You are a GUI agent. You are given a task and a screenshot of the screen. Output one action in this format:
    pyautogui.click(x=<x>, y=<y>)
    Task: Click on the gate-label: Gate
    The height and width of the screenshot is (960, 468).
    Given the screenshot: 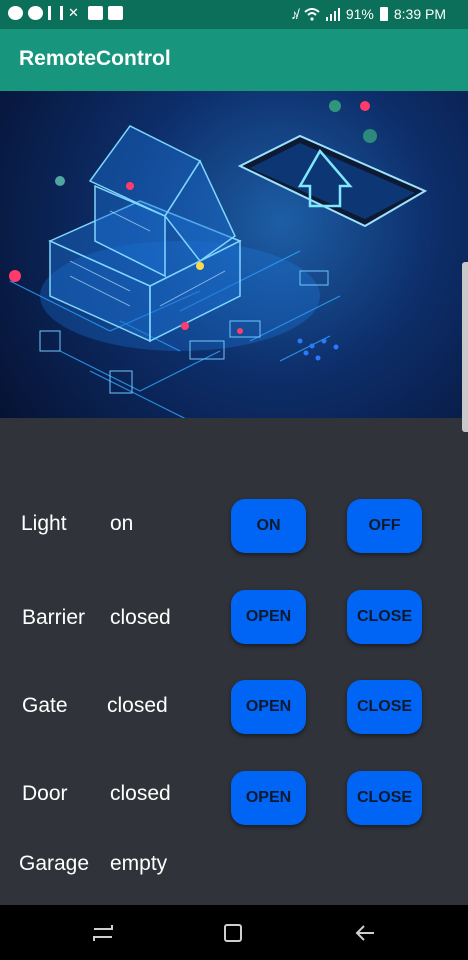 What is the action you would take?
    pyautogui.click(x=45, y=705)
    